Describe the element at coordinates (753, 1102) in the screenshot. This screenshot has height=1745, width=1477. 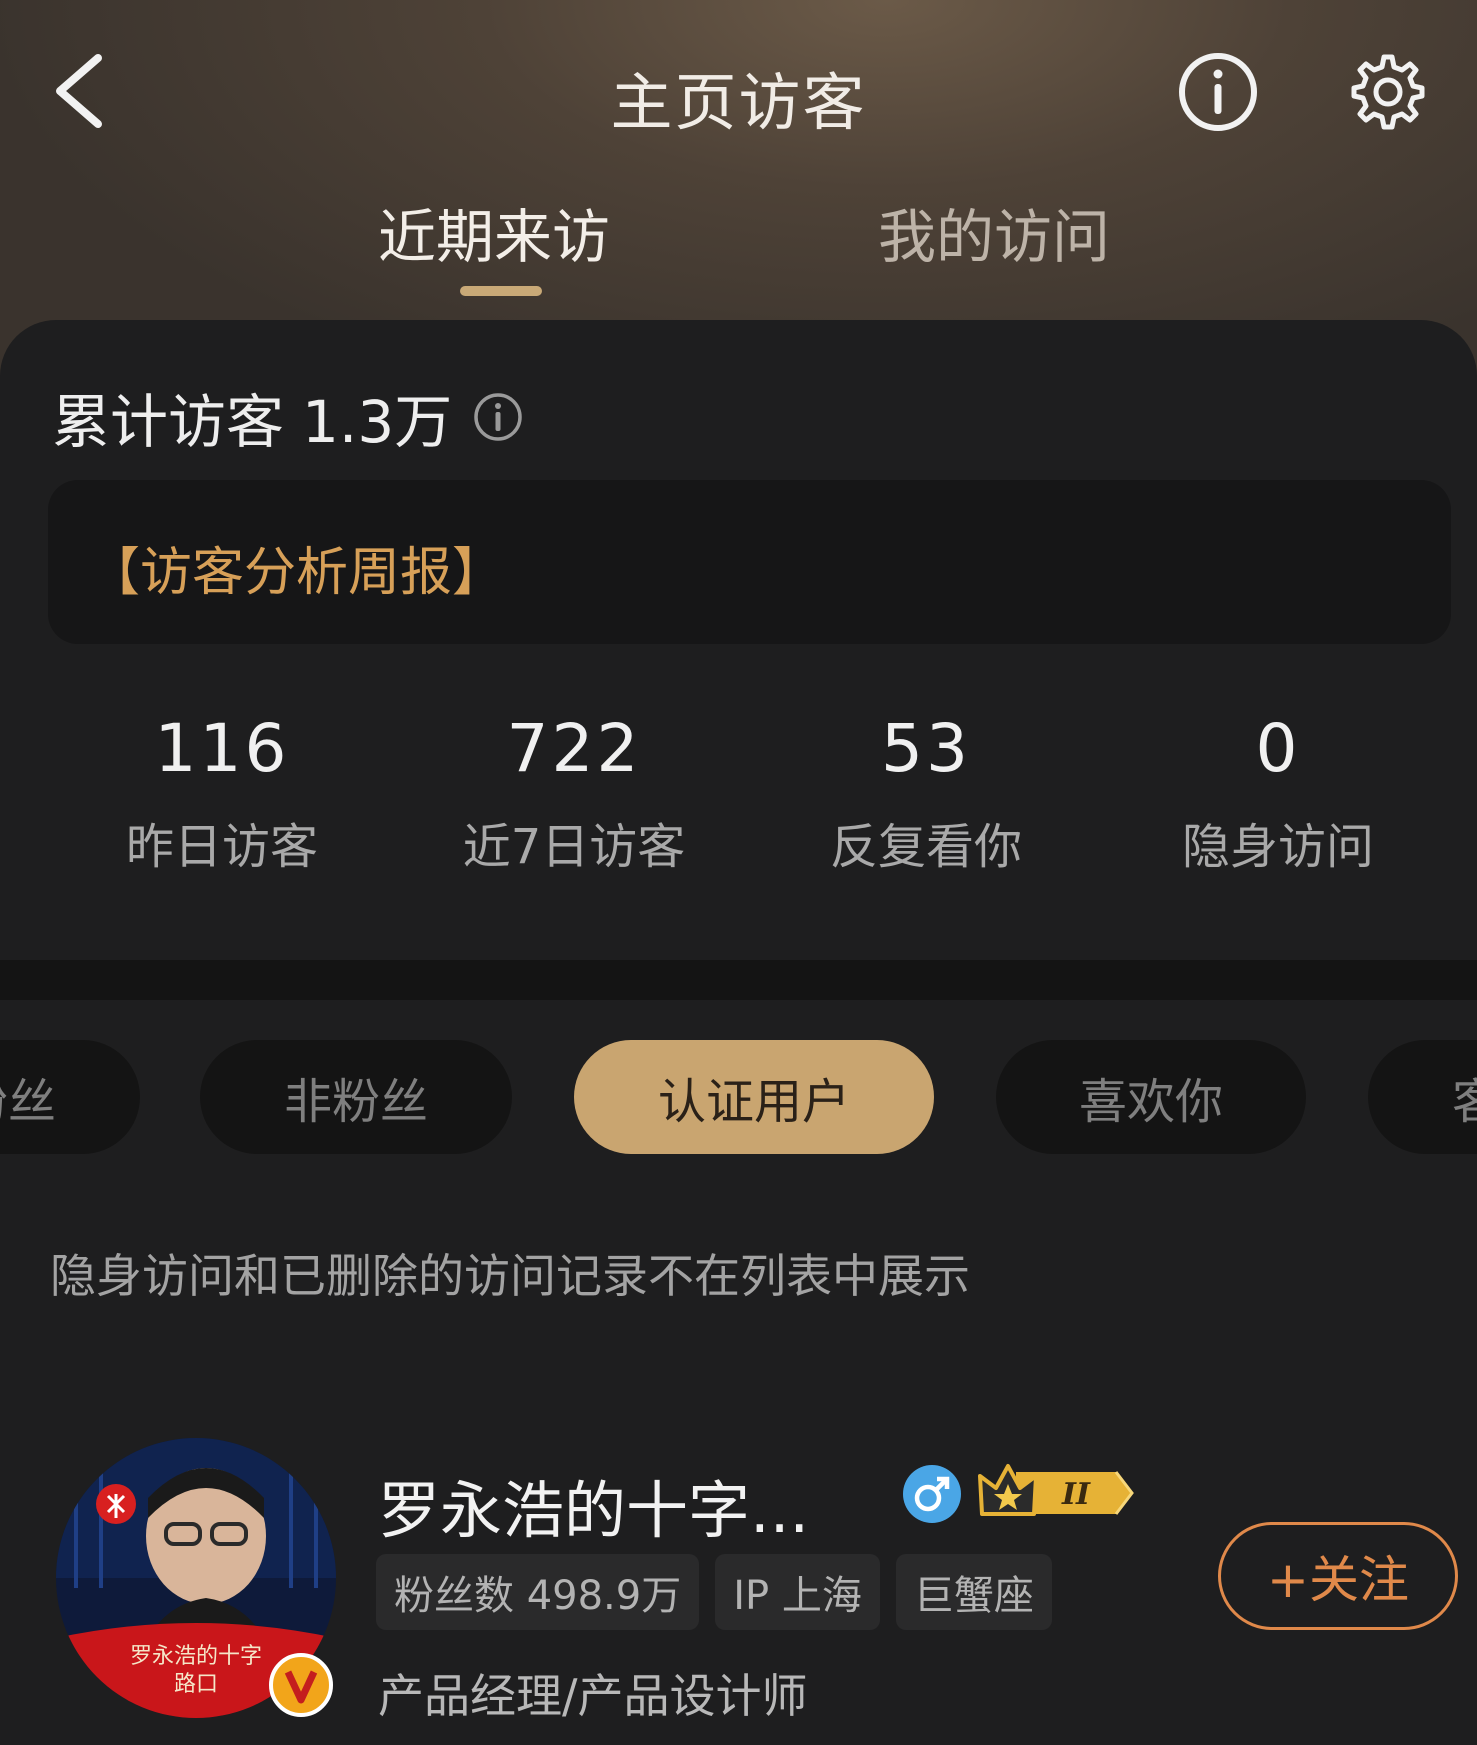
I see `filter-chip-label: 认证用户` at that location.